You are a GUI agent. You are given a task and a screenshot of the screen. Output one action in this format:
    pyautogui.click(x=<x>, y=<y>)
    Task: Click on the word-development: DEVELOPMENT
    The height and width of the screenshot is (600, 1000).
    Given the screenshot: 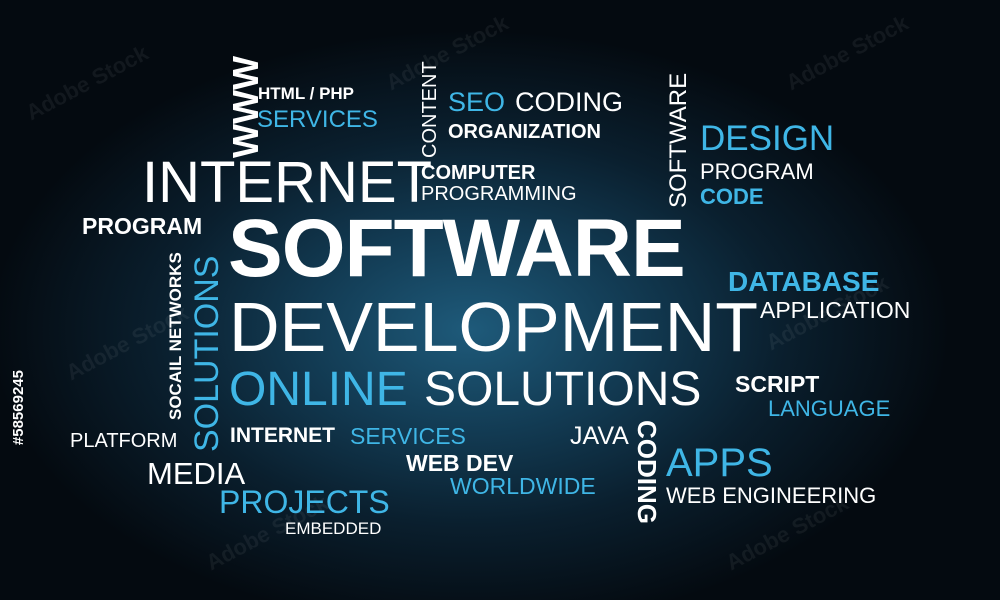 What is the action you would take?
    pyautogui.click(x=493, y=327)
    